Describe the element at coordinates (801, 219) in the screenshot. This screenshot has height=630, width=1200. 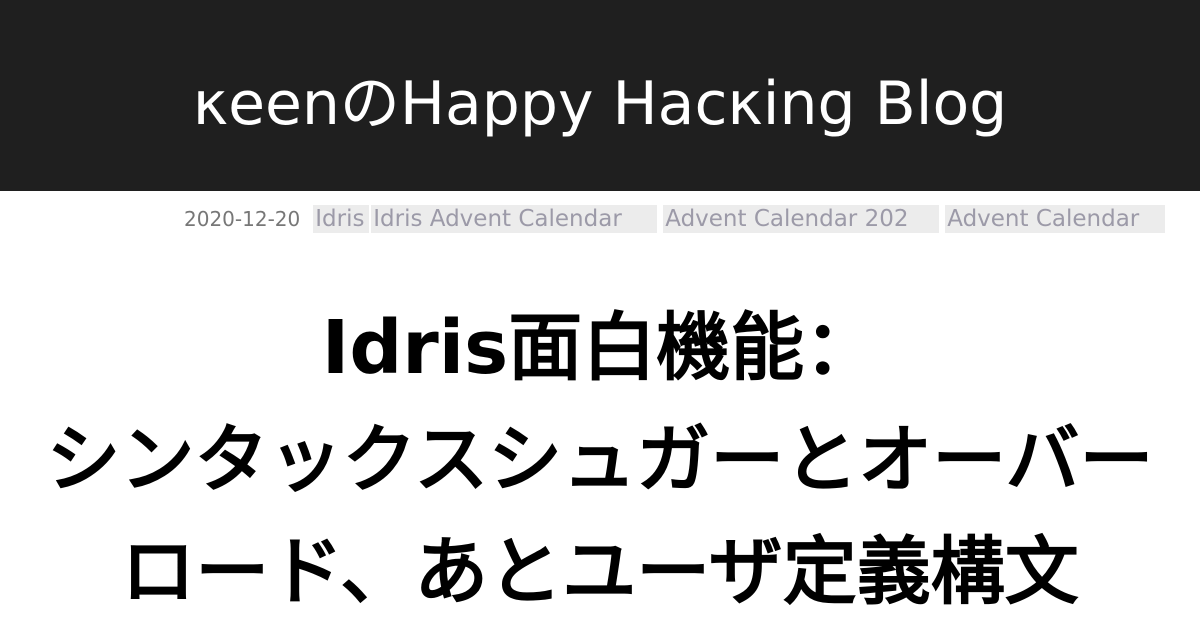
I see `tag-advent-calendar-202: Advent Calendar 202` at that location.